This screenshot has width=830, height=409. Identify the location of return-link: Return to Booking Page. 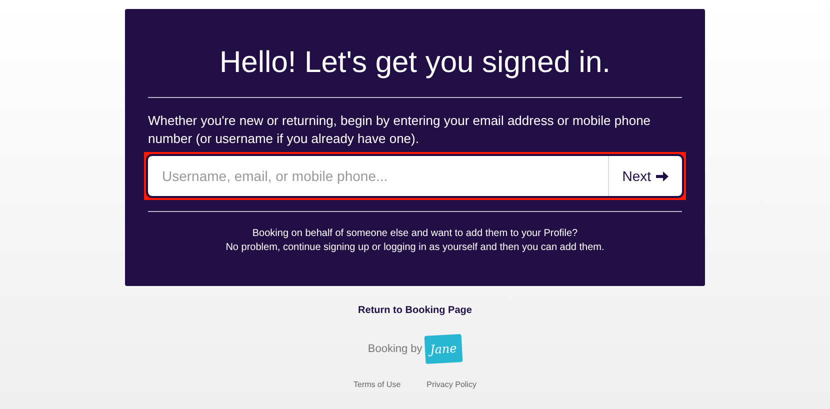
(415, 310).